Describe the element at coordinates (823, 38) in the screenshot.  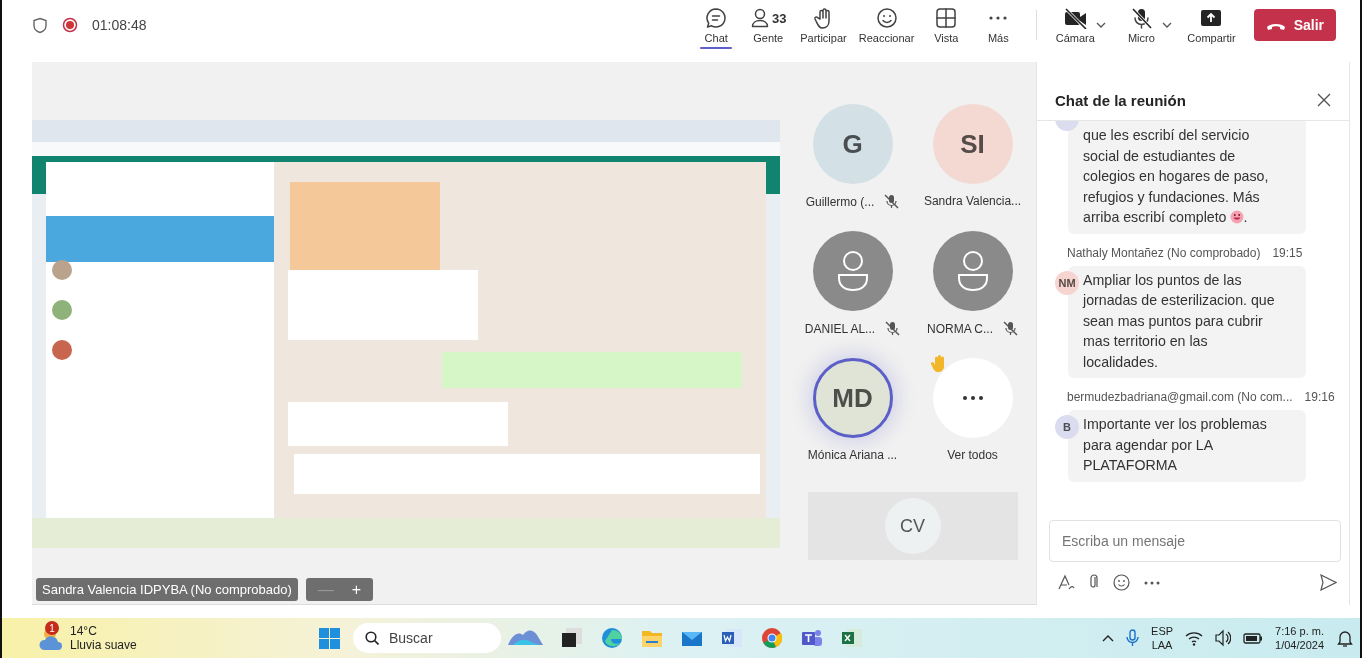
I see `toolbar-label: Participar` at that location.